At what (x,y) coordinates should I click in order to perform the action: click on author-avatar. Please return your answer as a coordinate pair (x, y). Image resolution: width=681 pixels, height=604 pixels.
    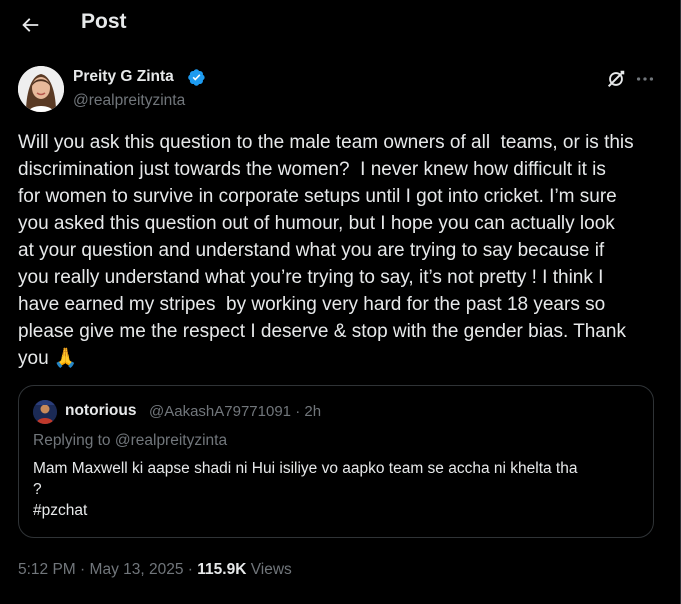
    Looking at the image, I should click on (41, 89).